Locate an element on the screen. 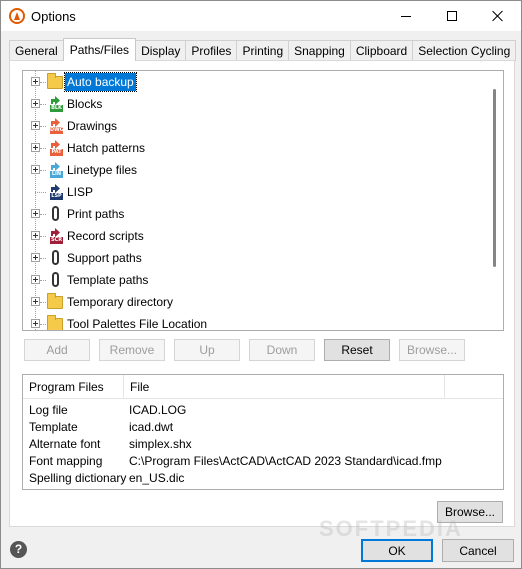 Image resolution: width=522 pixels, height=569 pixels. tree-item-label: Auto backup is located at coordinates (100, 82).